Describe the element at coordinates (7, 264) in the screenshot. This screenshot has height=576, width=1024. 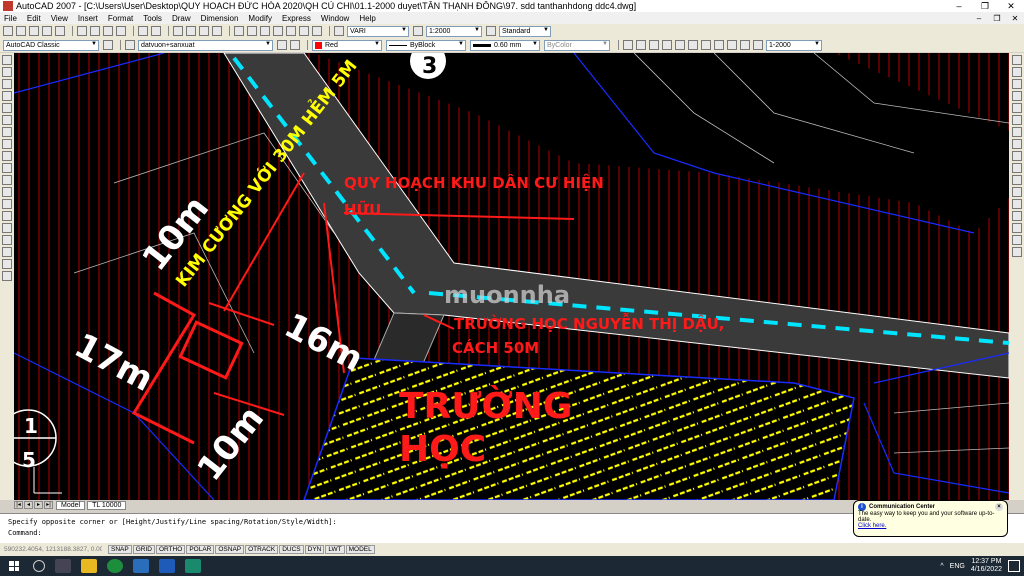
I see `table-icon` at that location.